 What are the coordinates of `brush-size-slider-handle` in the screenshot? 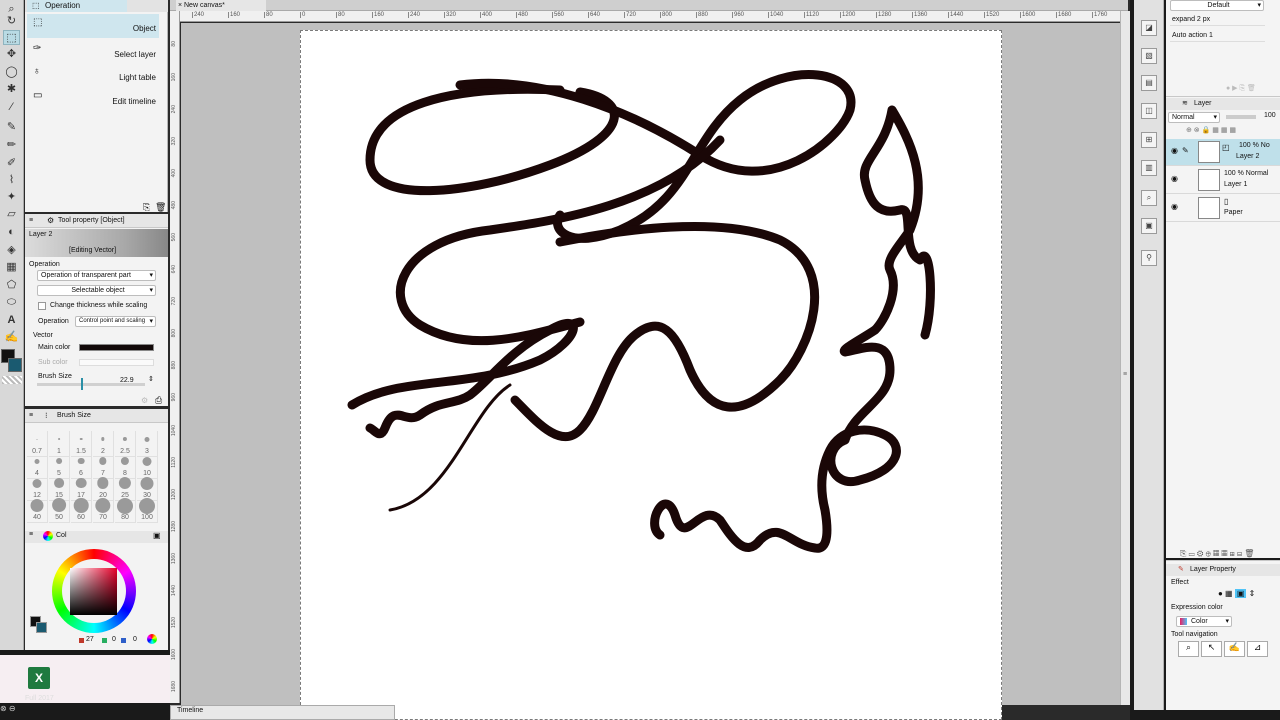 It's located at (82, 384).